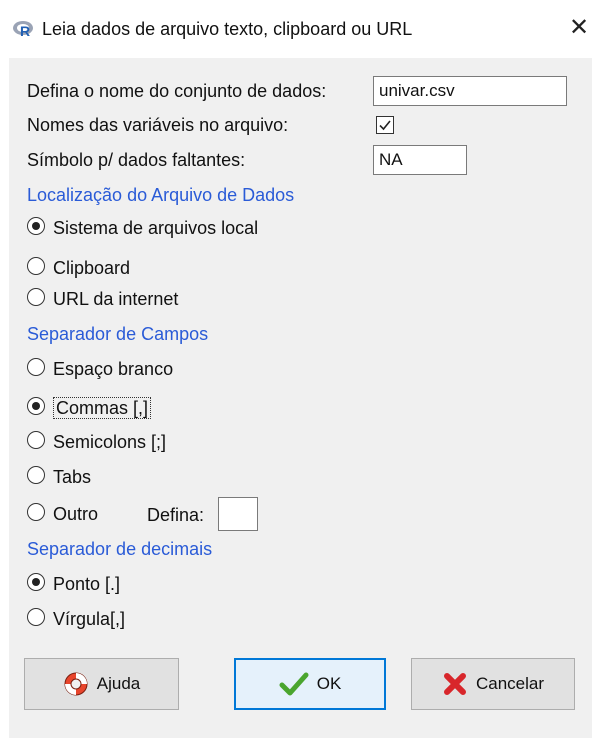  I want to click on radio-point: Ponto [.], so click(73, 585).